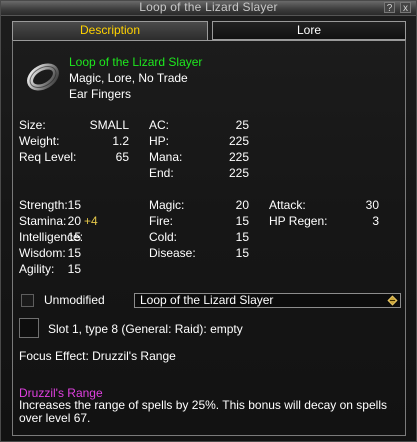  What do you see at coordinates (166, 157) in the screenshot?
I see `stat-label-mana: Mana:` at bounding box center [166, 157].